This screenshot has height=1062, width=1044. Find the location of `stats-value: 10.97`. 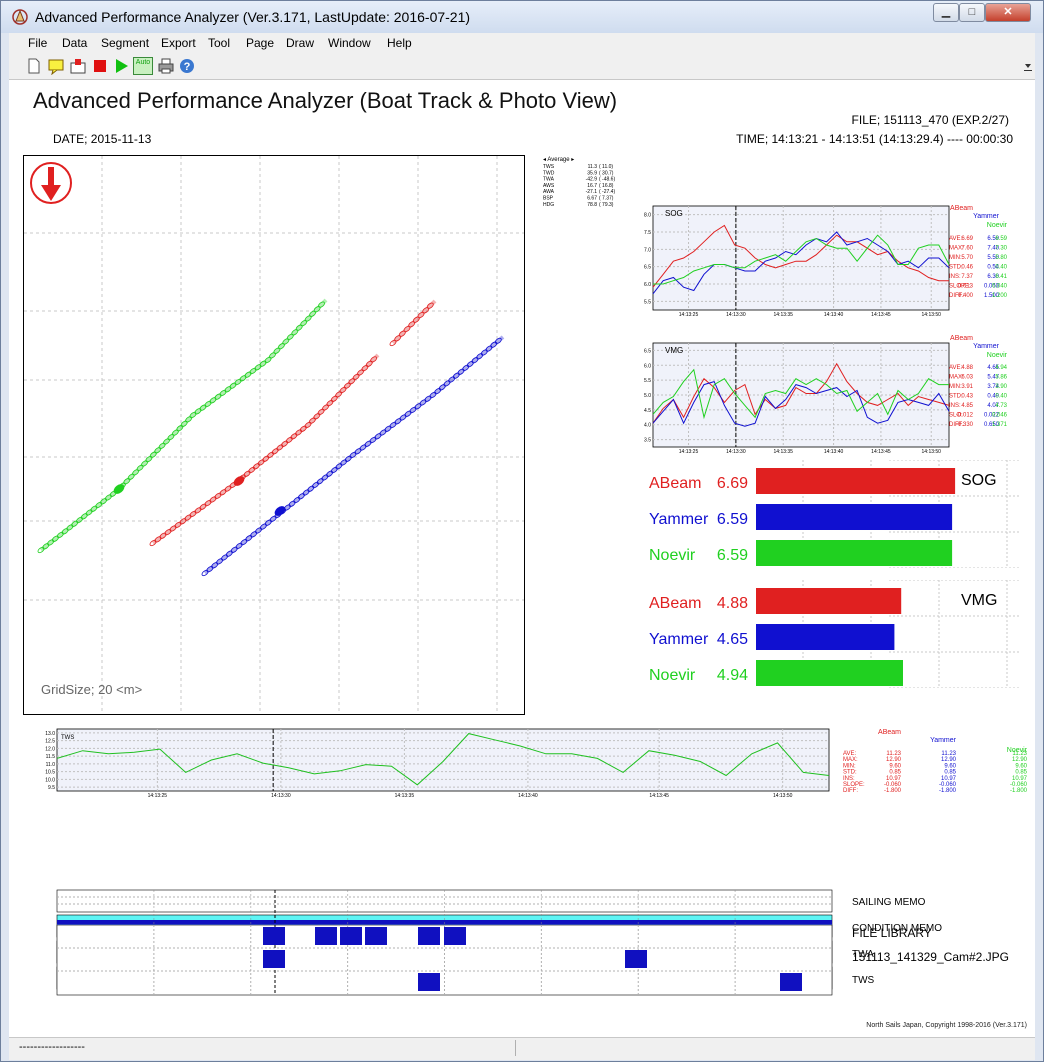

stats-value: 10.97 is located at coordinates (949, 779).